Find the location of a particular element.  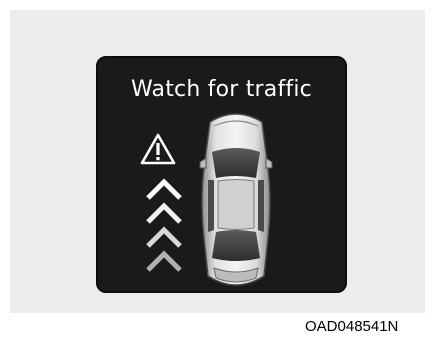

warning-triangle-icon is located at coordinates (158, 149).